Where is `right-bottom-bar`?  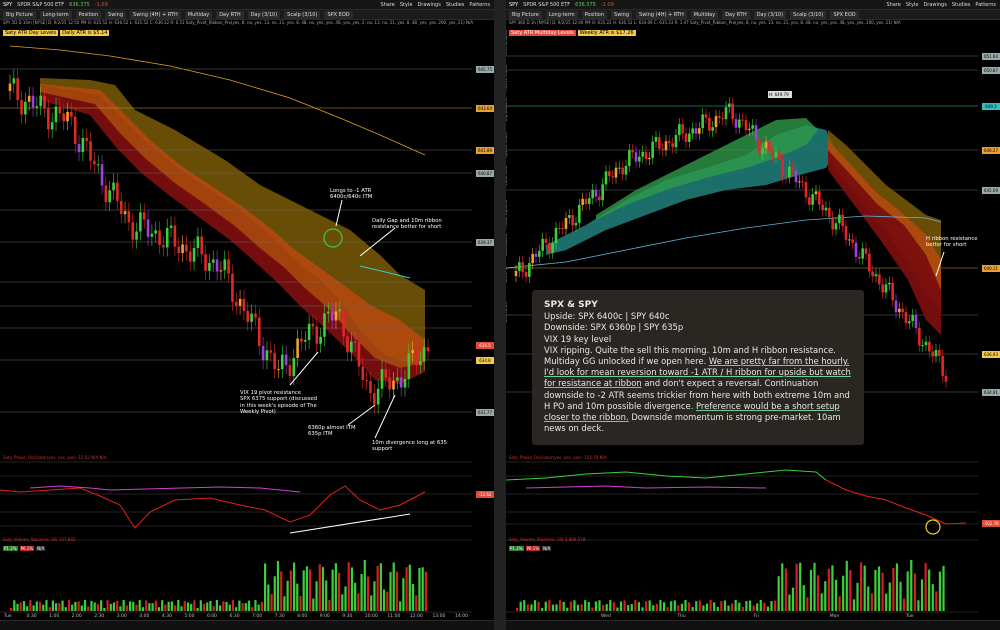
right-bottom-bar is located at coordinates (753, 625).